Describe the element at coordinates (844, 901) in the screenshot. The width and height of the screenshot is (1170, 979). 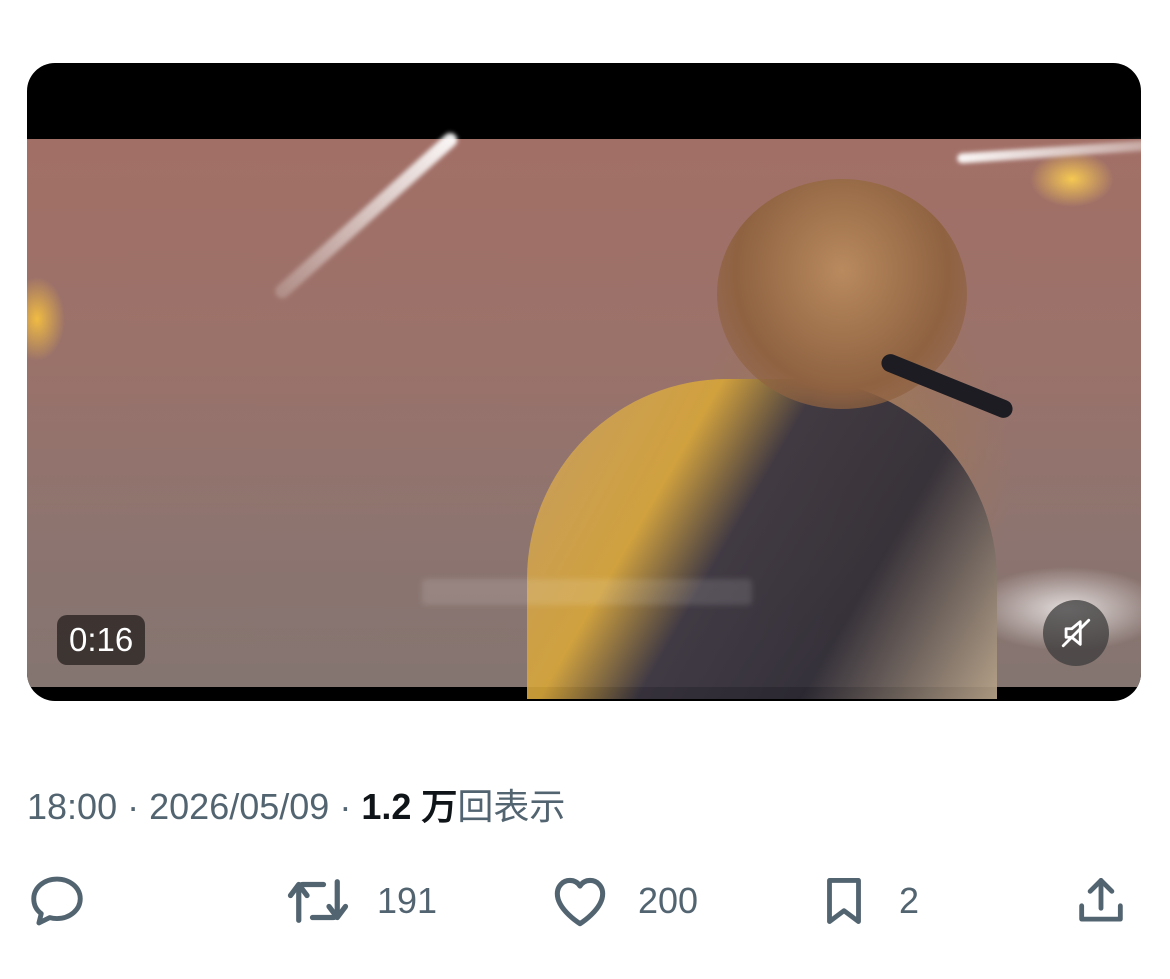
I see `bookmark-icon` at that location.